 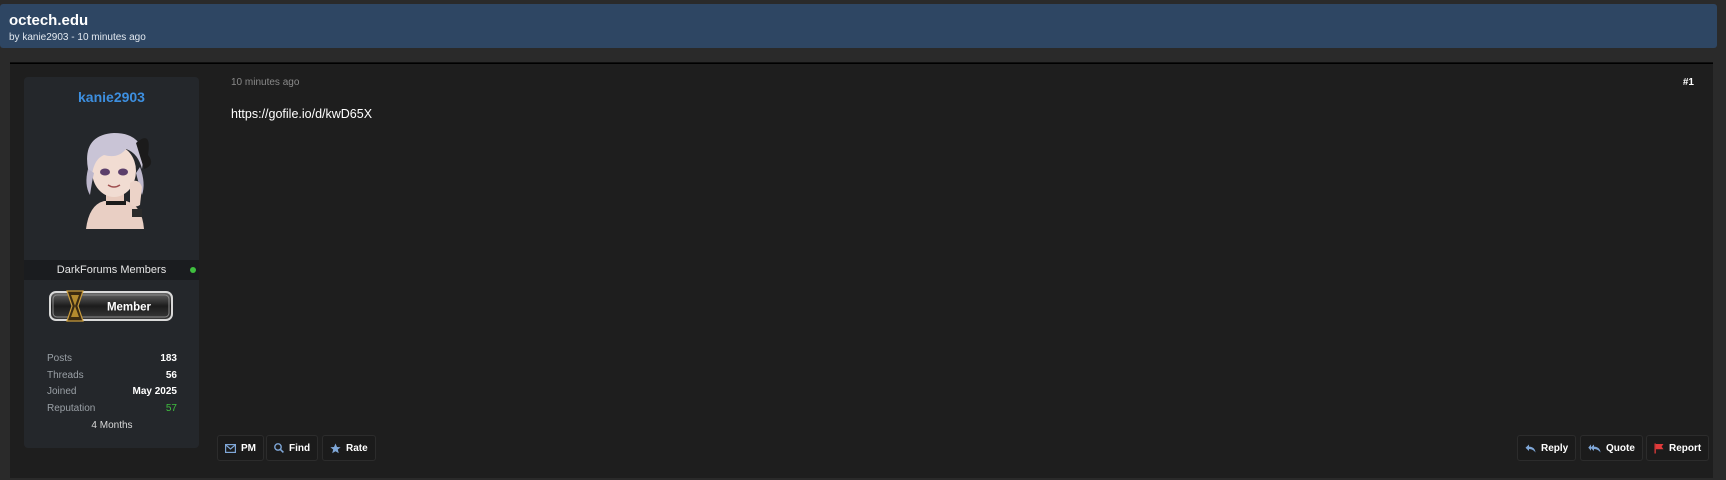 What do you see at coordinates (48, 20) in the screenshot?
I see `thread-title: octech.edu` at bounding box center [48, 20].